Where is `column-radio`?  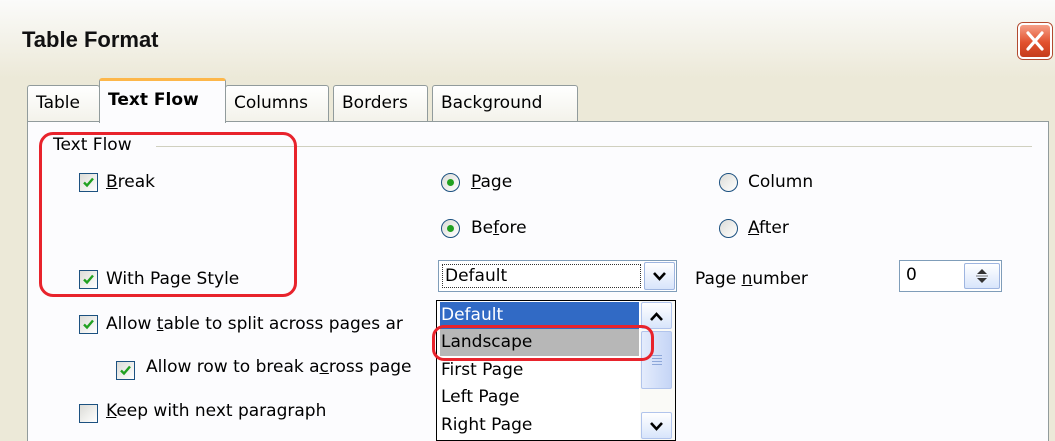
column-radio is located at coordinates (728, 182).